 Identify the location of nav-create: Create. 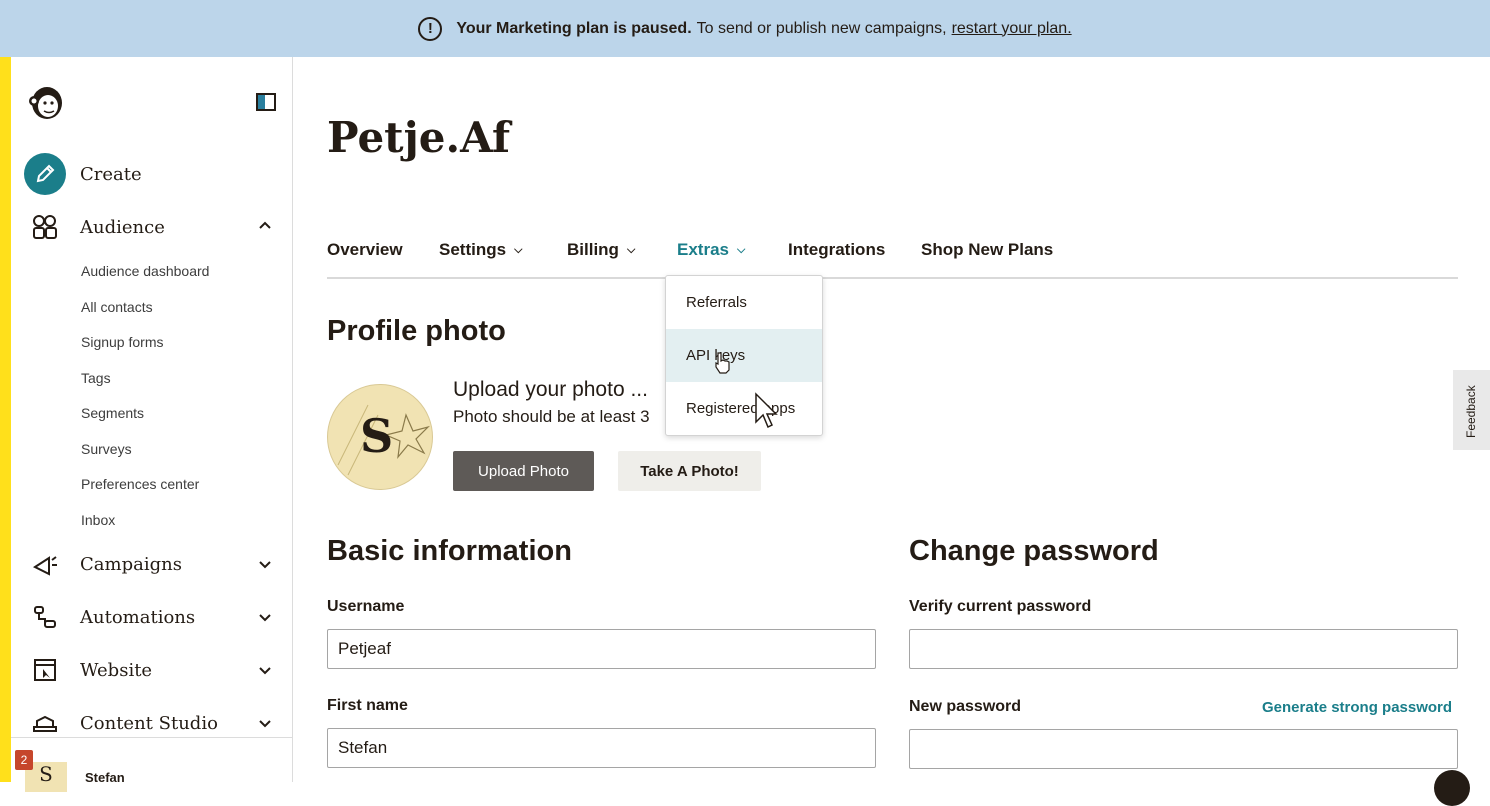
(83, 174).